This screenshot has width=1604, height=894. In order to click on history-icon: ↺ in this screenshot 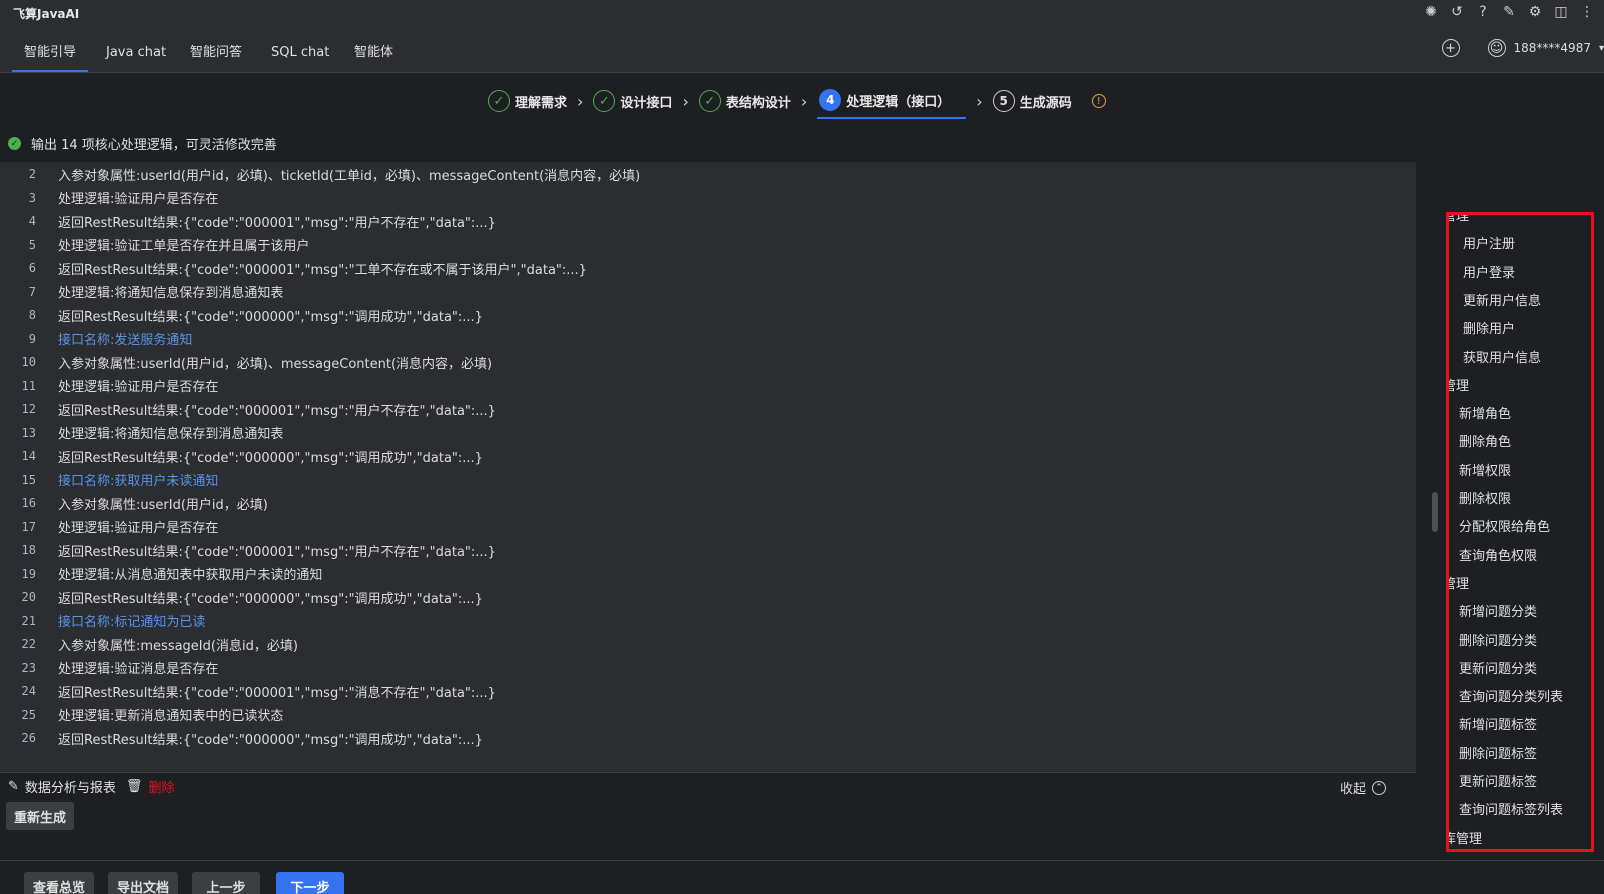, I will do `click(1457, 12)`.